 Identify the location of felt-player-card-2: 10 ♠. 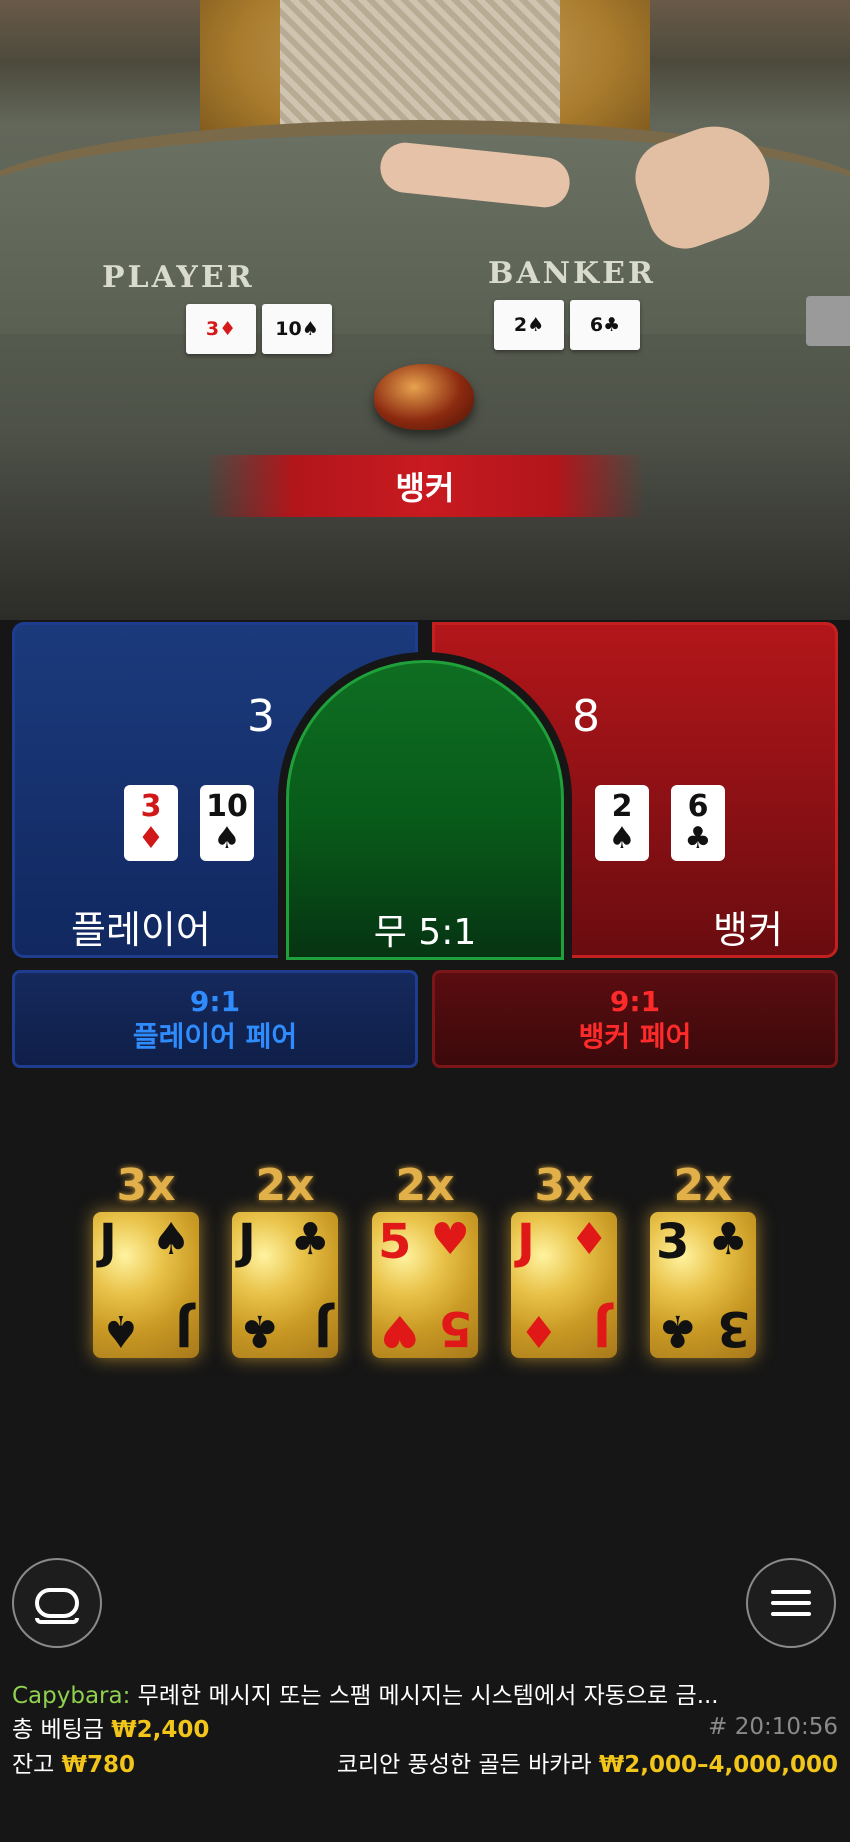
(297, 329).